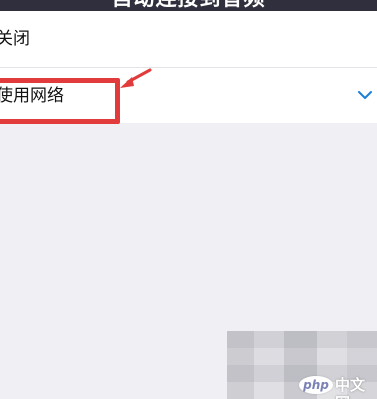 Image resolution: width=377 pixels, height=399 pixels. I want to click on arrow-icon, so click(136, 78).